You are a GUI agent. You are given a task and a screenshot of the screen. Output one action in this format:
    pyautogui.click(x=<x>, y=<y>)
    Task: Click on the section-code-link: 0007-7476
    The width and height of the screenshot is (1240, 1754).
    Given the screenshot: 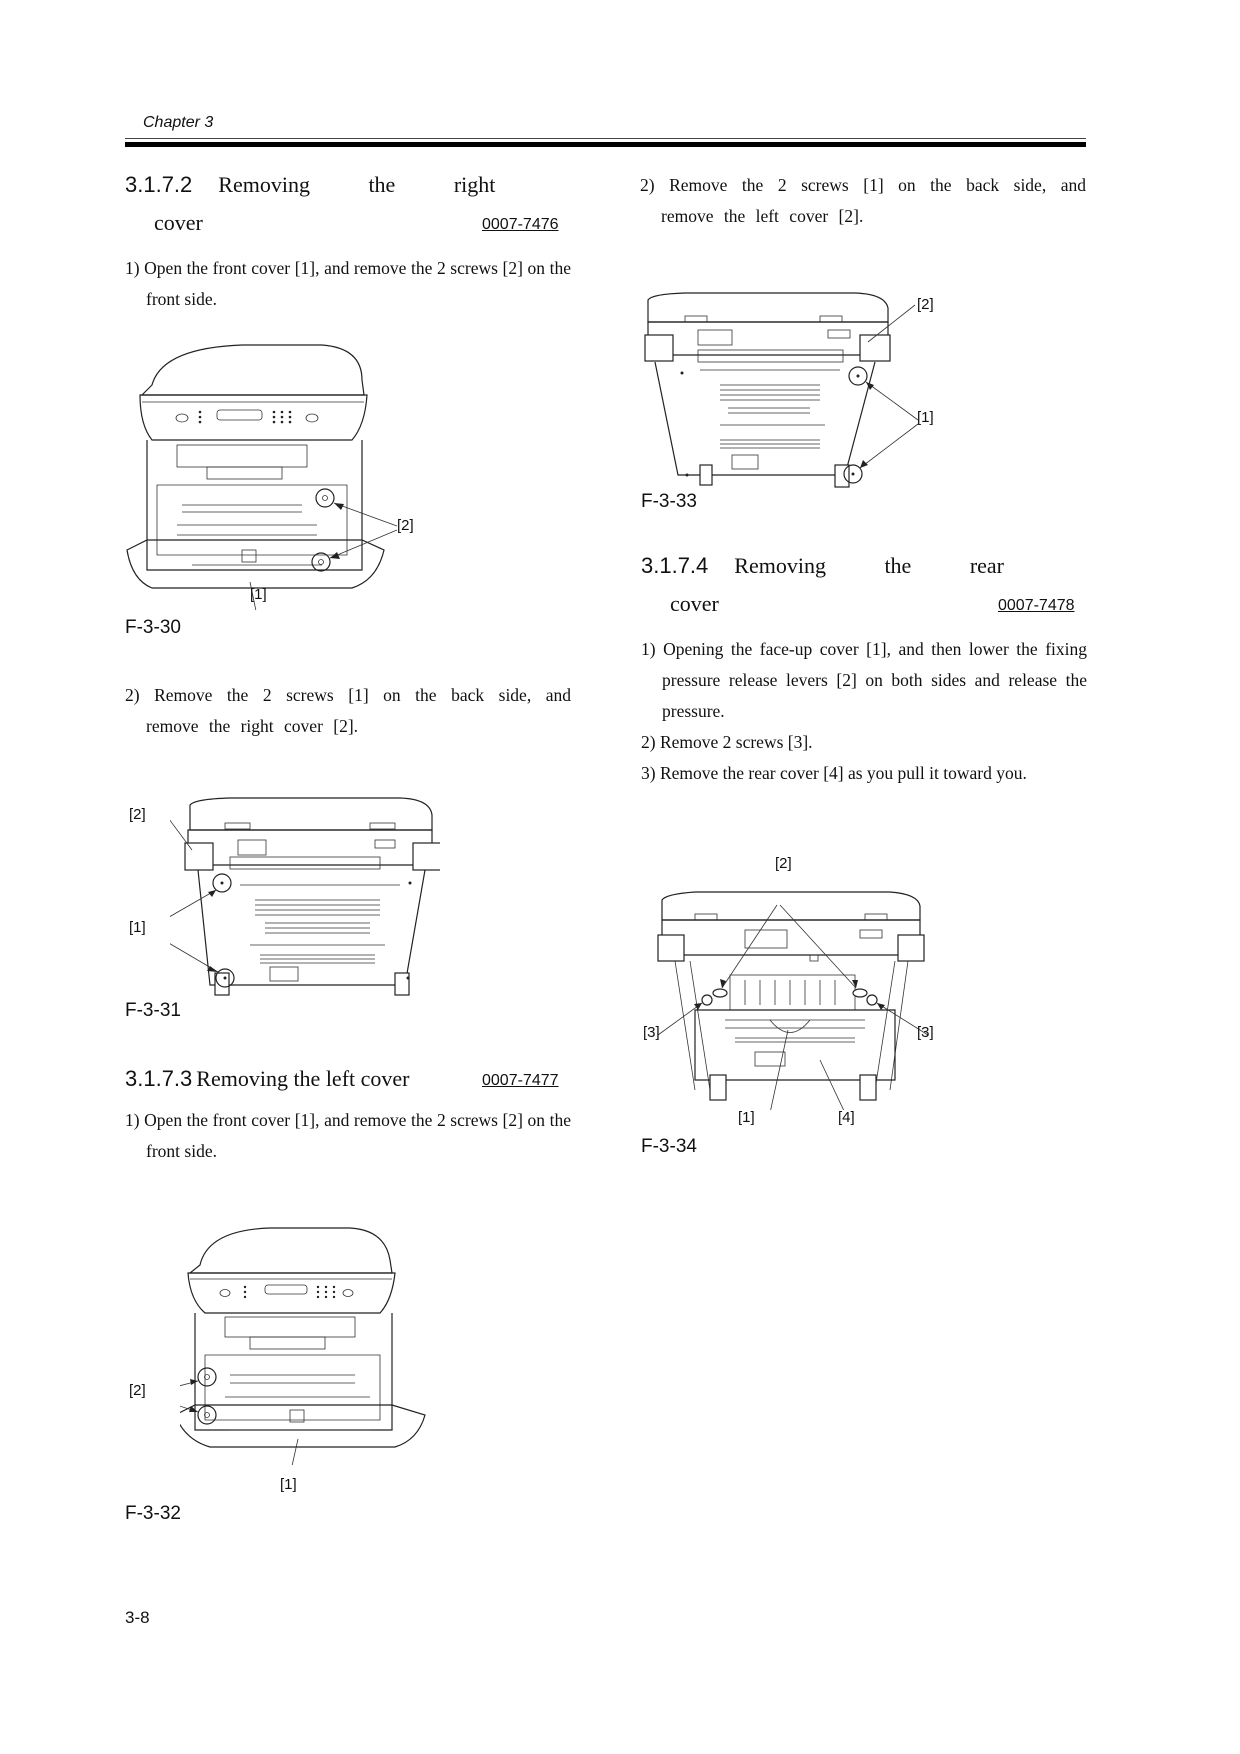 What is the action you would take?
    pyautogui.click(x=520, y=225)
    